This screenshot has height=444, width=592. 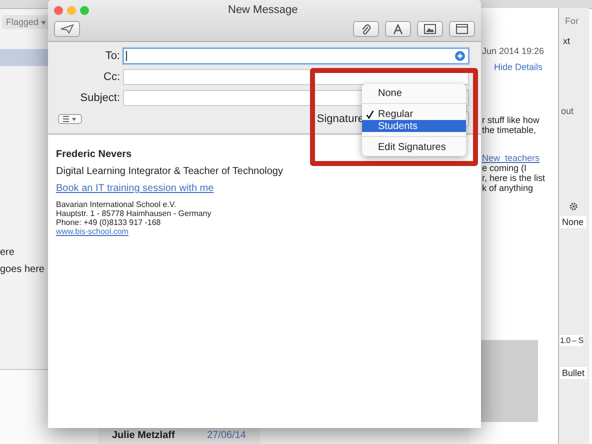 I want to click on hide-details-link: Hide Details, so click(x=518, y=67).